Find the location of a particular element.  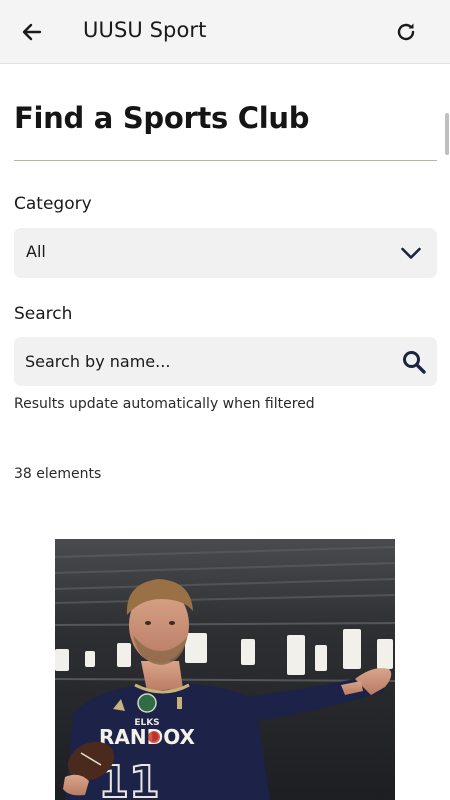

category-select: All is located at coordinates (225, 253).